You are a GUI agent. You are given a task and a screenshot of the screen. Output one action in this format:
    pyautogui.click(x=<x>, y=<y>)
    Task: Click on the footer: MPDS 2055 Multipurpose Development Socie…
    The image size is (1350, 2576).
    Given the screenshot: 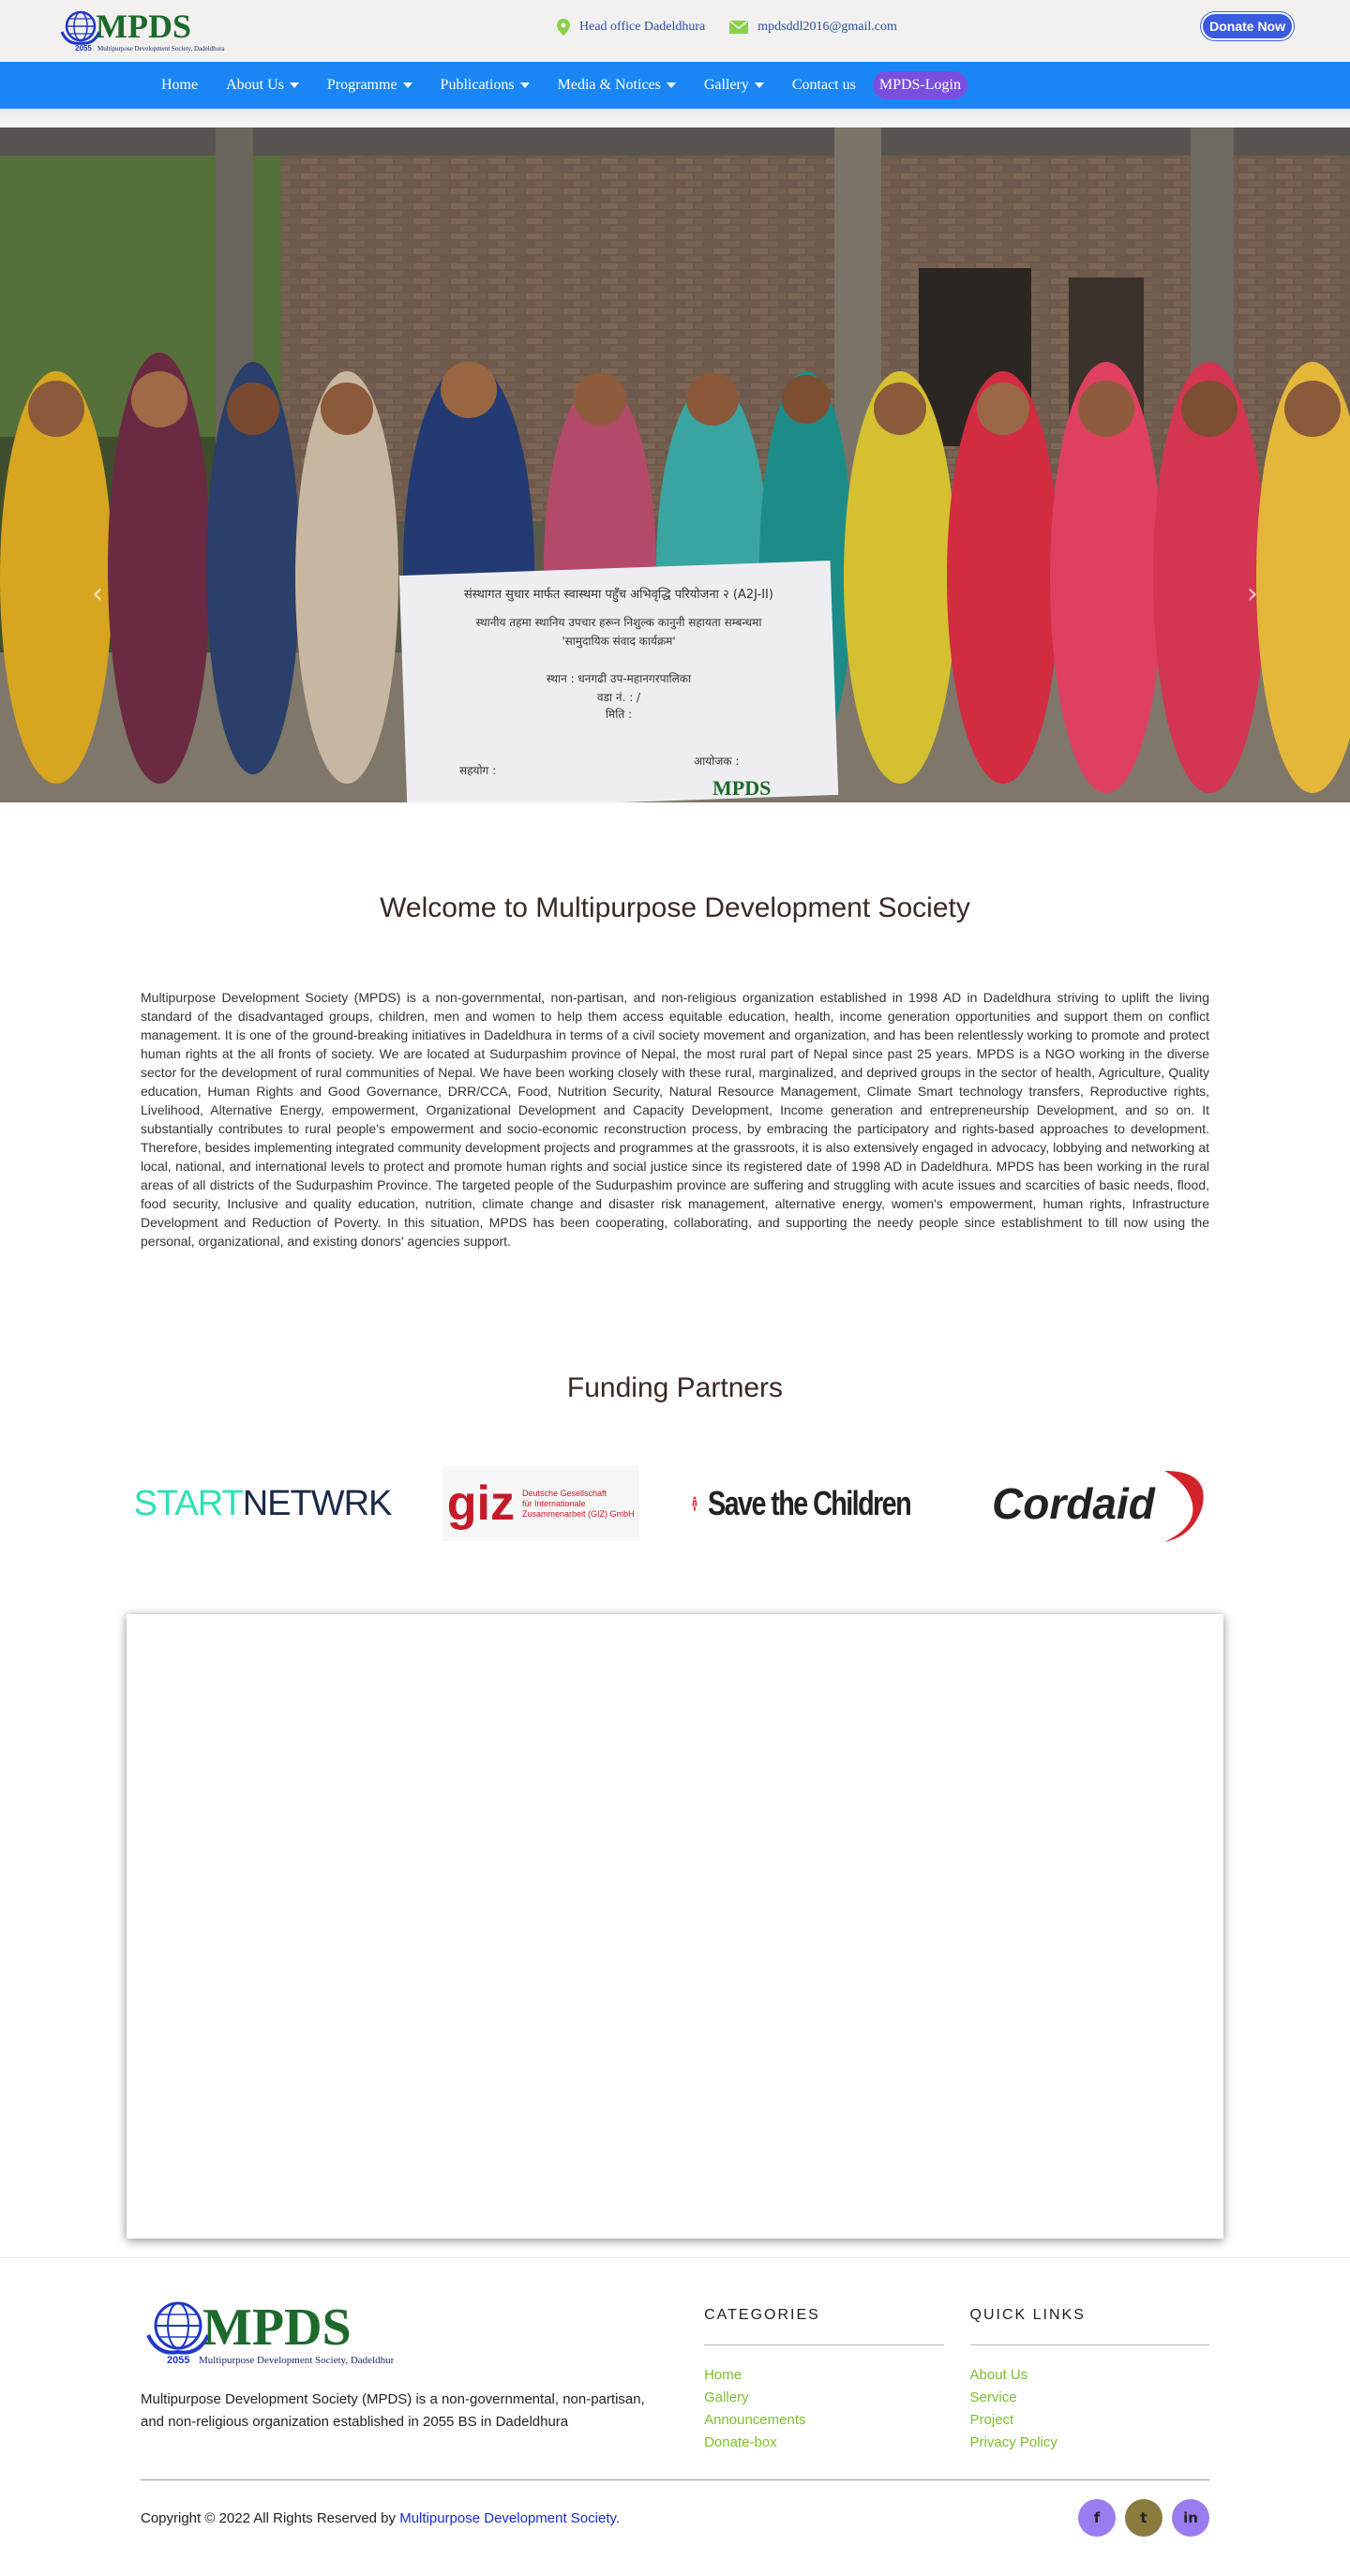 What is the action you would take?
    pyautogui.click(x=675, y=2406)
    